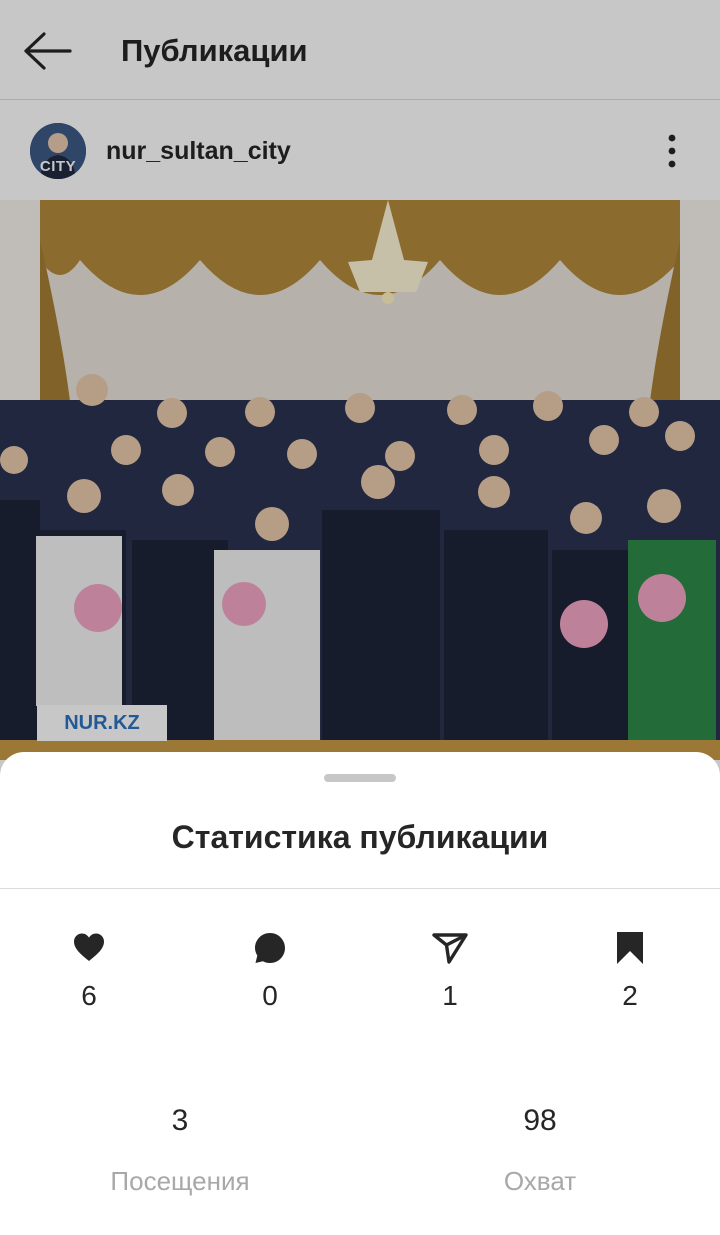 This screenshot has width=720, height=1235. Describe the element at coordinates (540, 1181) in the screenshot. I see `reach-label: Охват` at that location.